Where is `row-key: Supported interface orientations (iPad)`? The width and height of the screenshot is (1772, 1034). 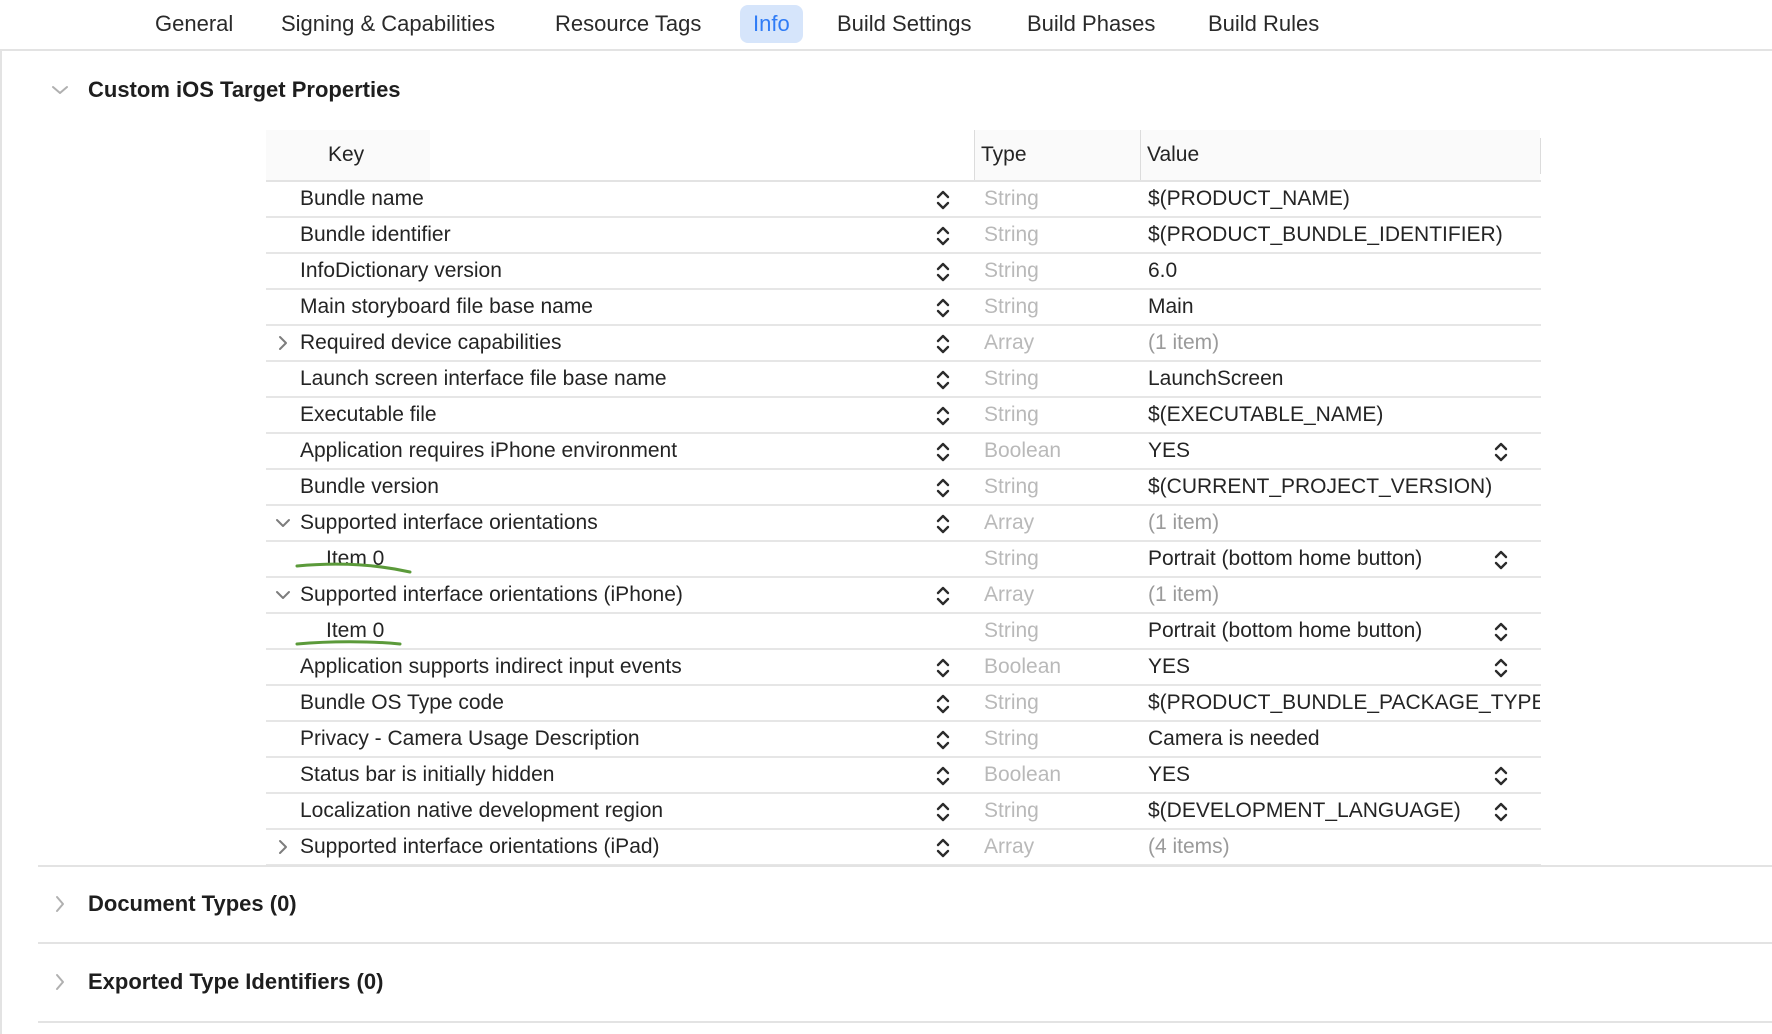 row-key: Supported interface orientations (iPad) is located at coordinates (600, 847).